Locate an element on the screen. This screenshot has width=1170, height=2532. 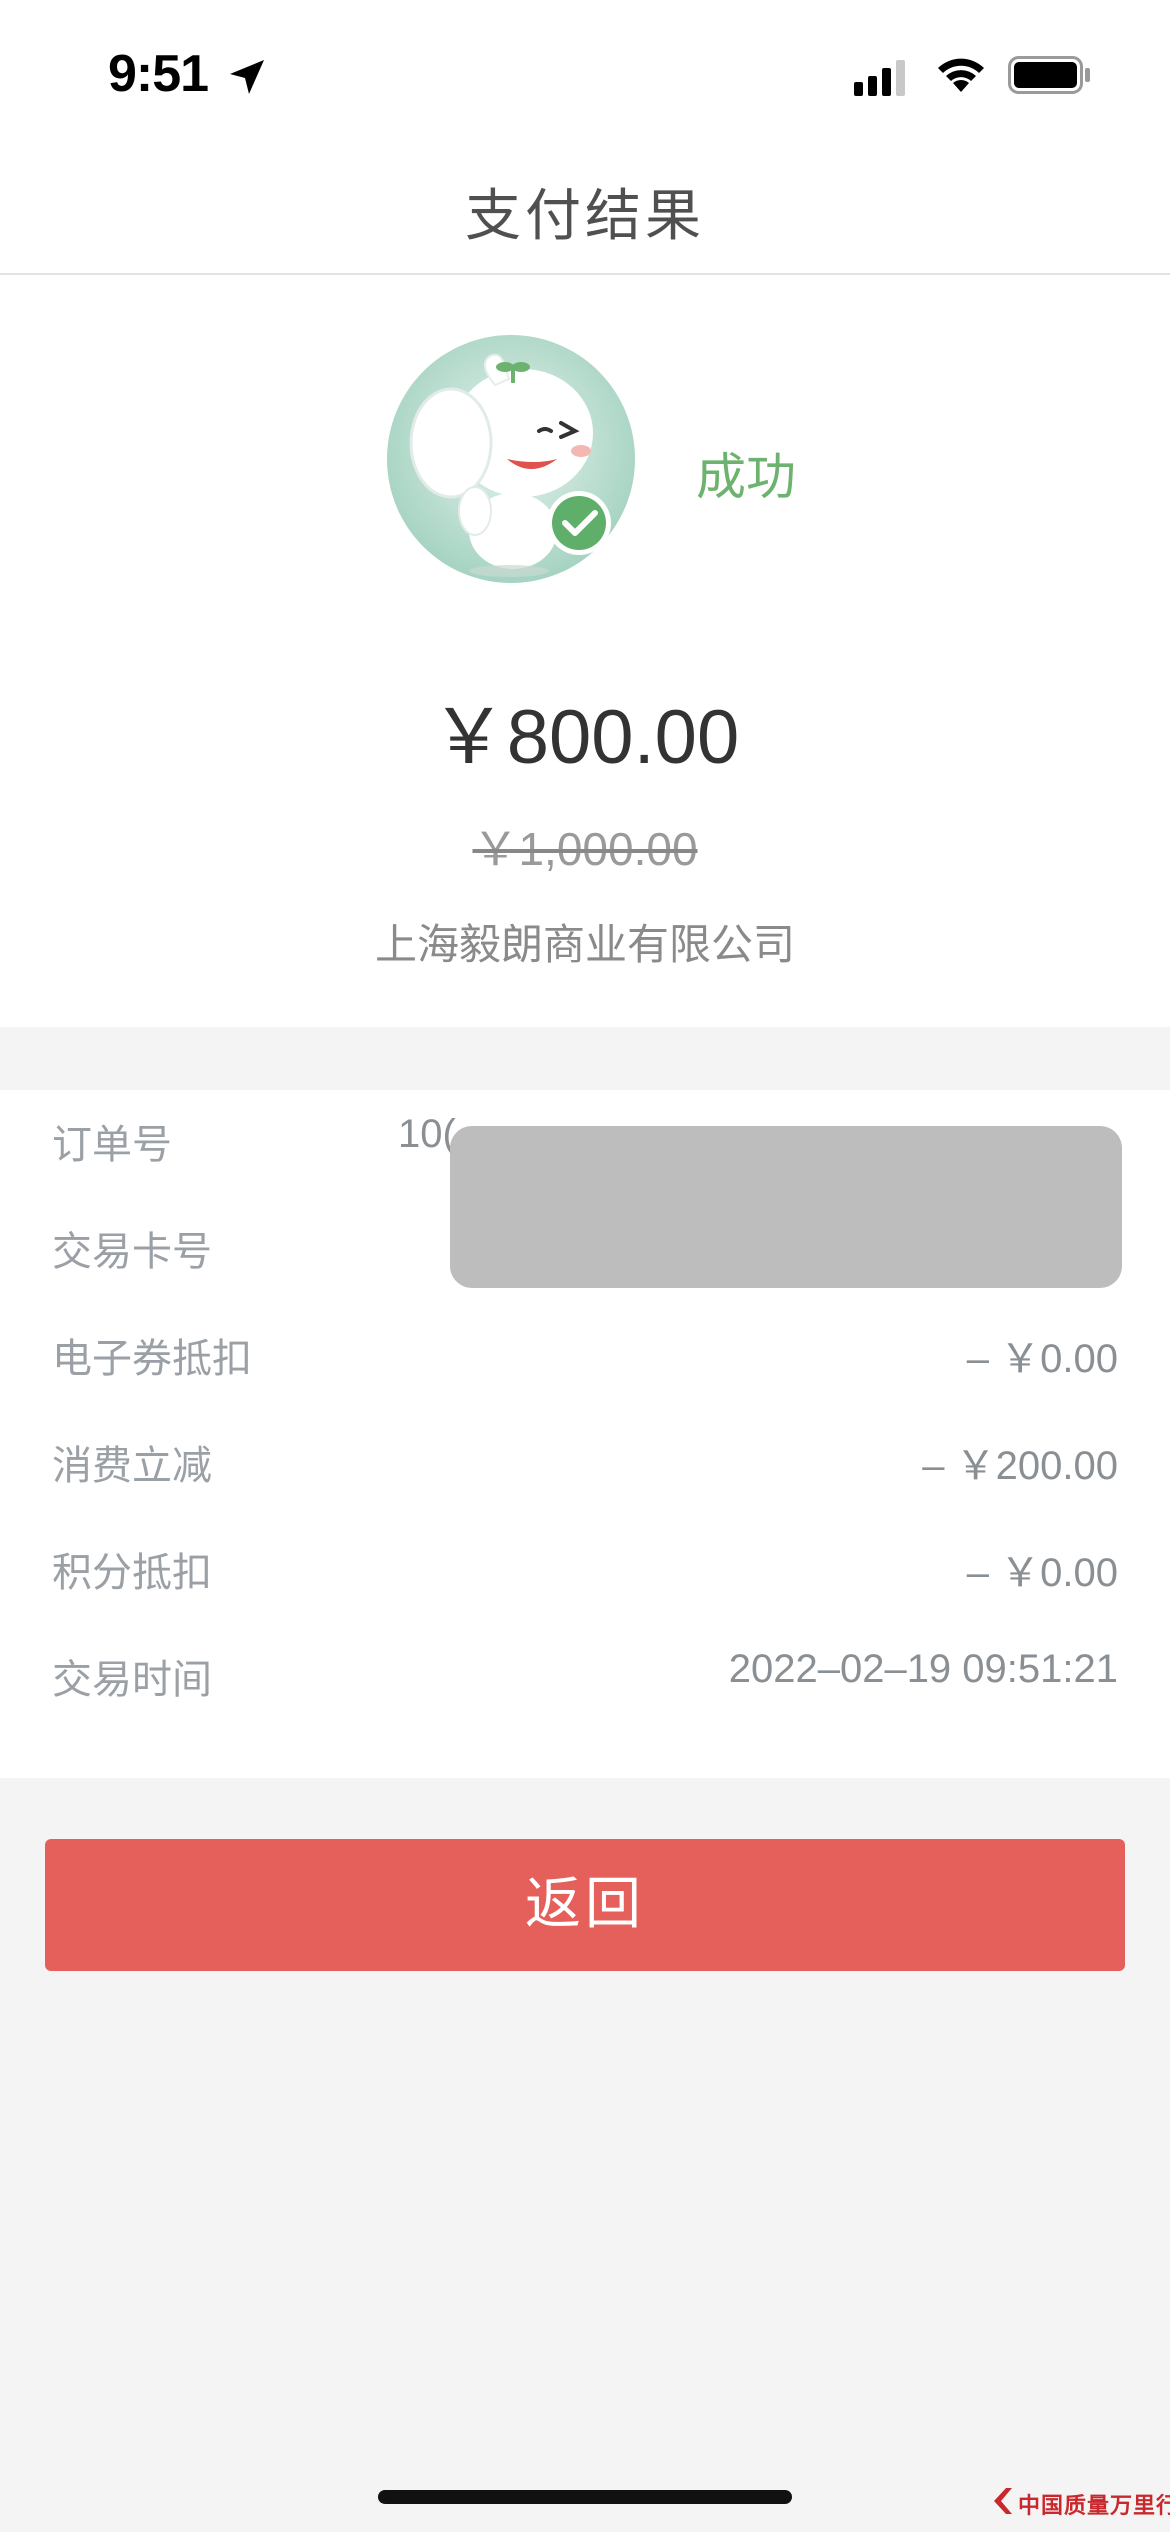
detail-label: 电子券抵扣 is located at coordinates (152, 1359).